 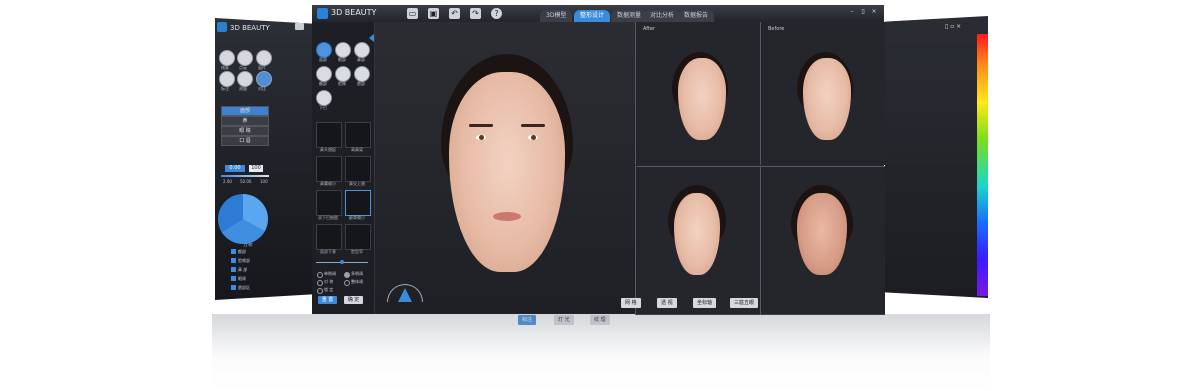 What do you see at coordinates (245, 121) in the screenshot?
I see `menu-item-nose: 鼻` at bounding box center [245, 121].